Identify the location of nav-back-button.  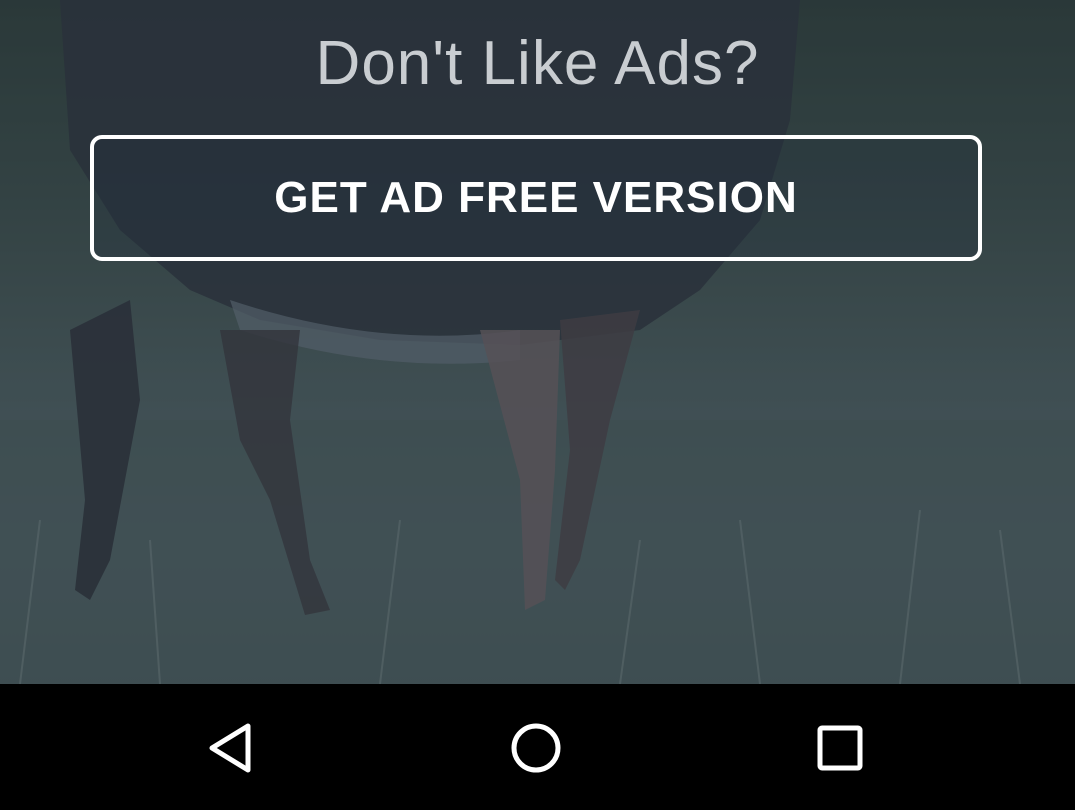
(232, 748).